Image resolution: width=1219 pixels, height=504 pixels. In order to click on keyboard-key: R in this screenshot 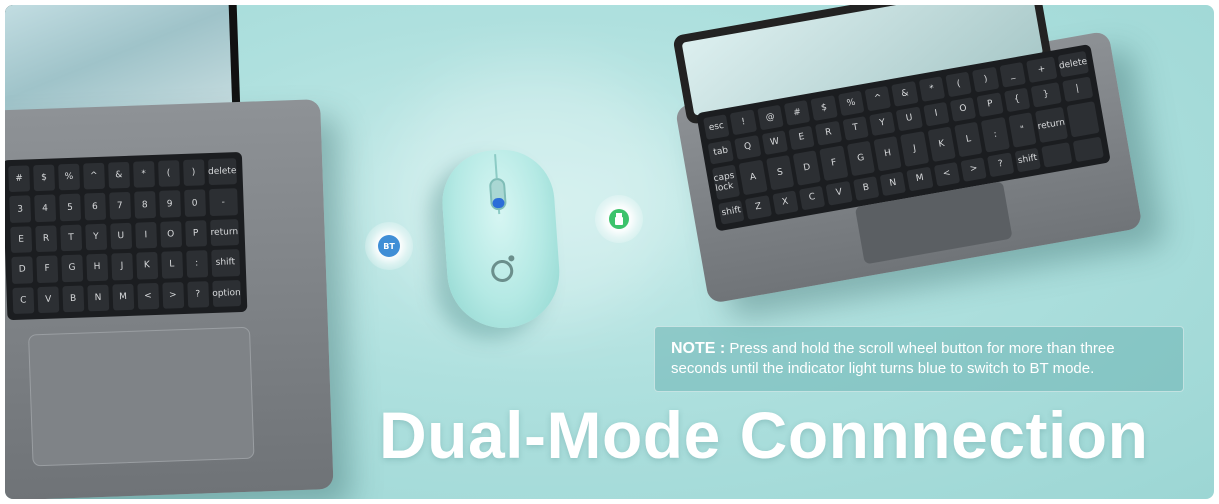, I will do `click(46, 239)`.